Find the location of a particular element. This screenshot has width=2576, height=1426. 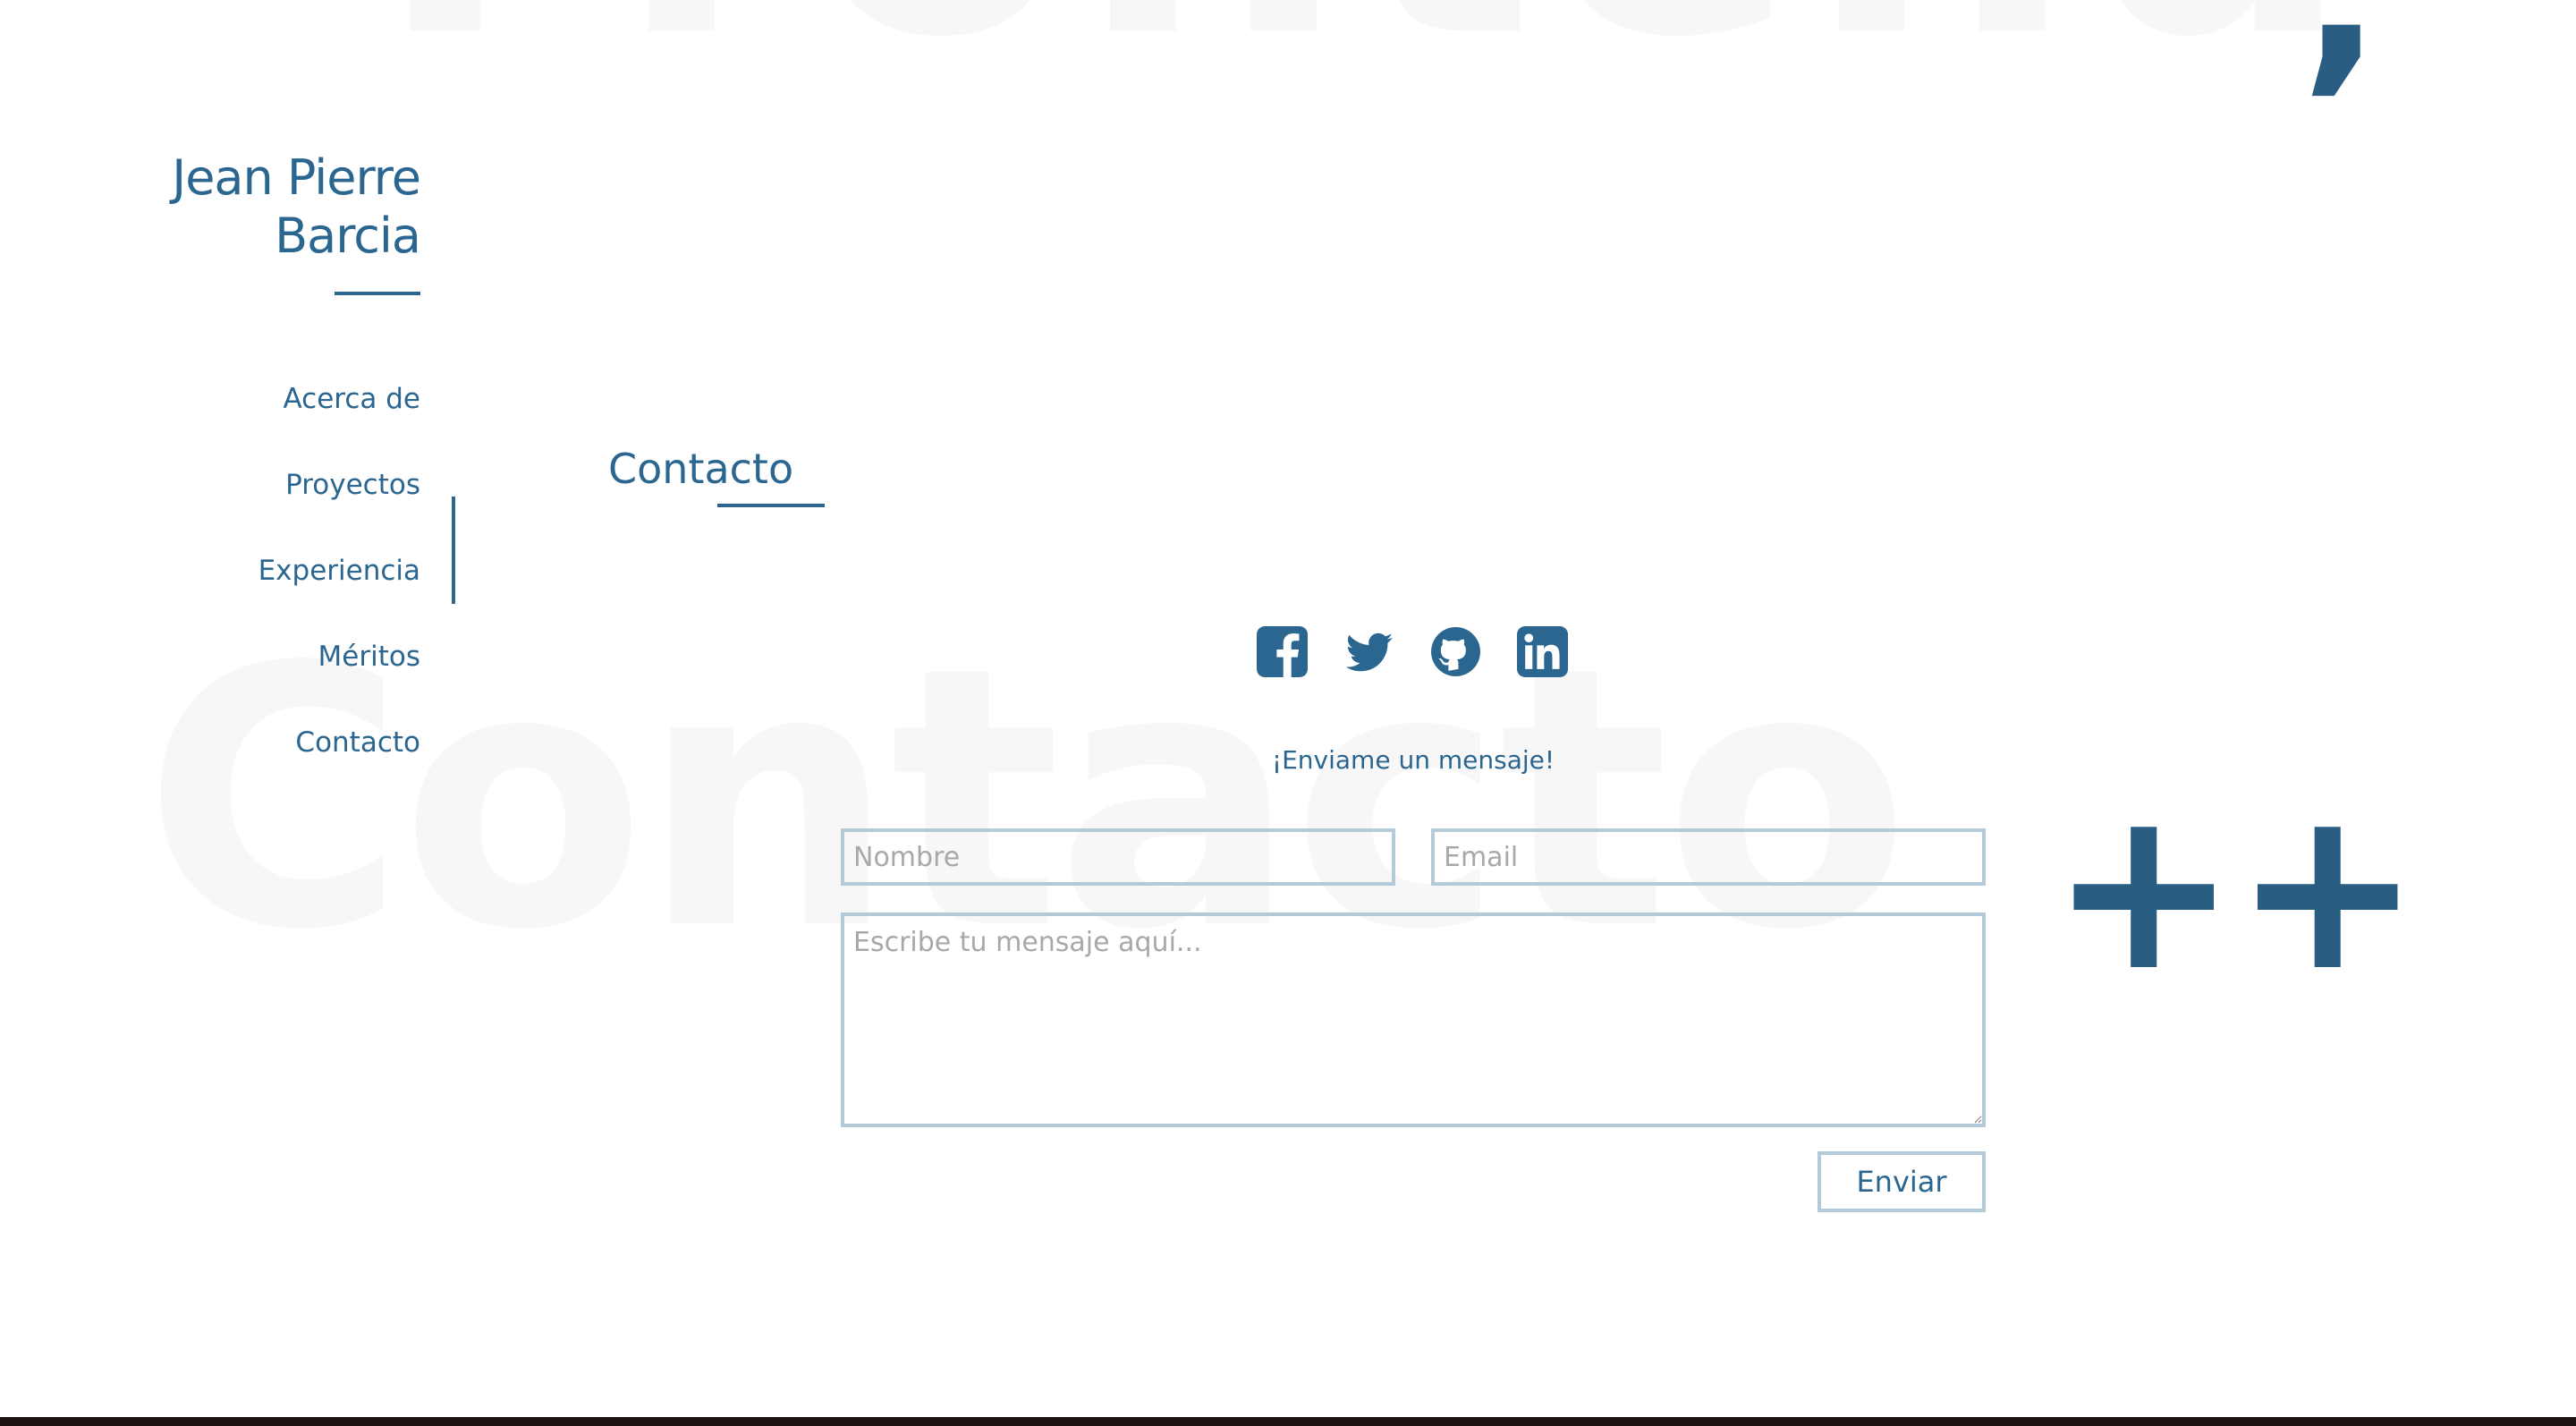

twitter-icon is located at coordinates (1368, 651).